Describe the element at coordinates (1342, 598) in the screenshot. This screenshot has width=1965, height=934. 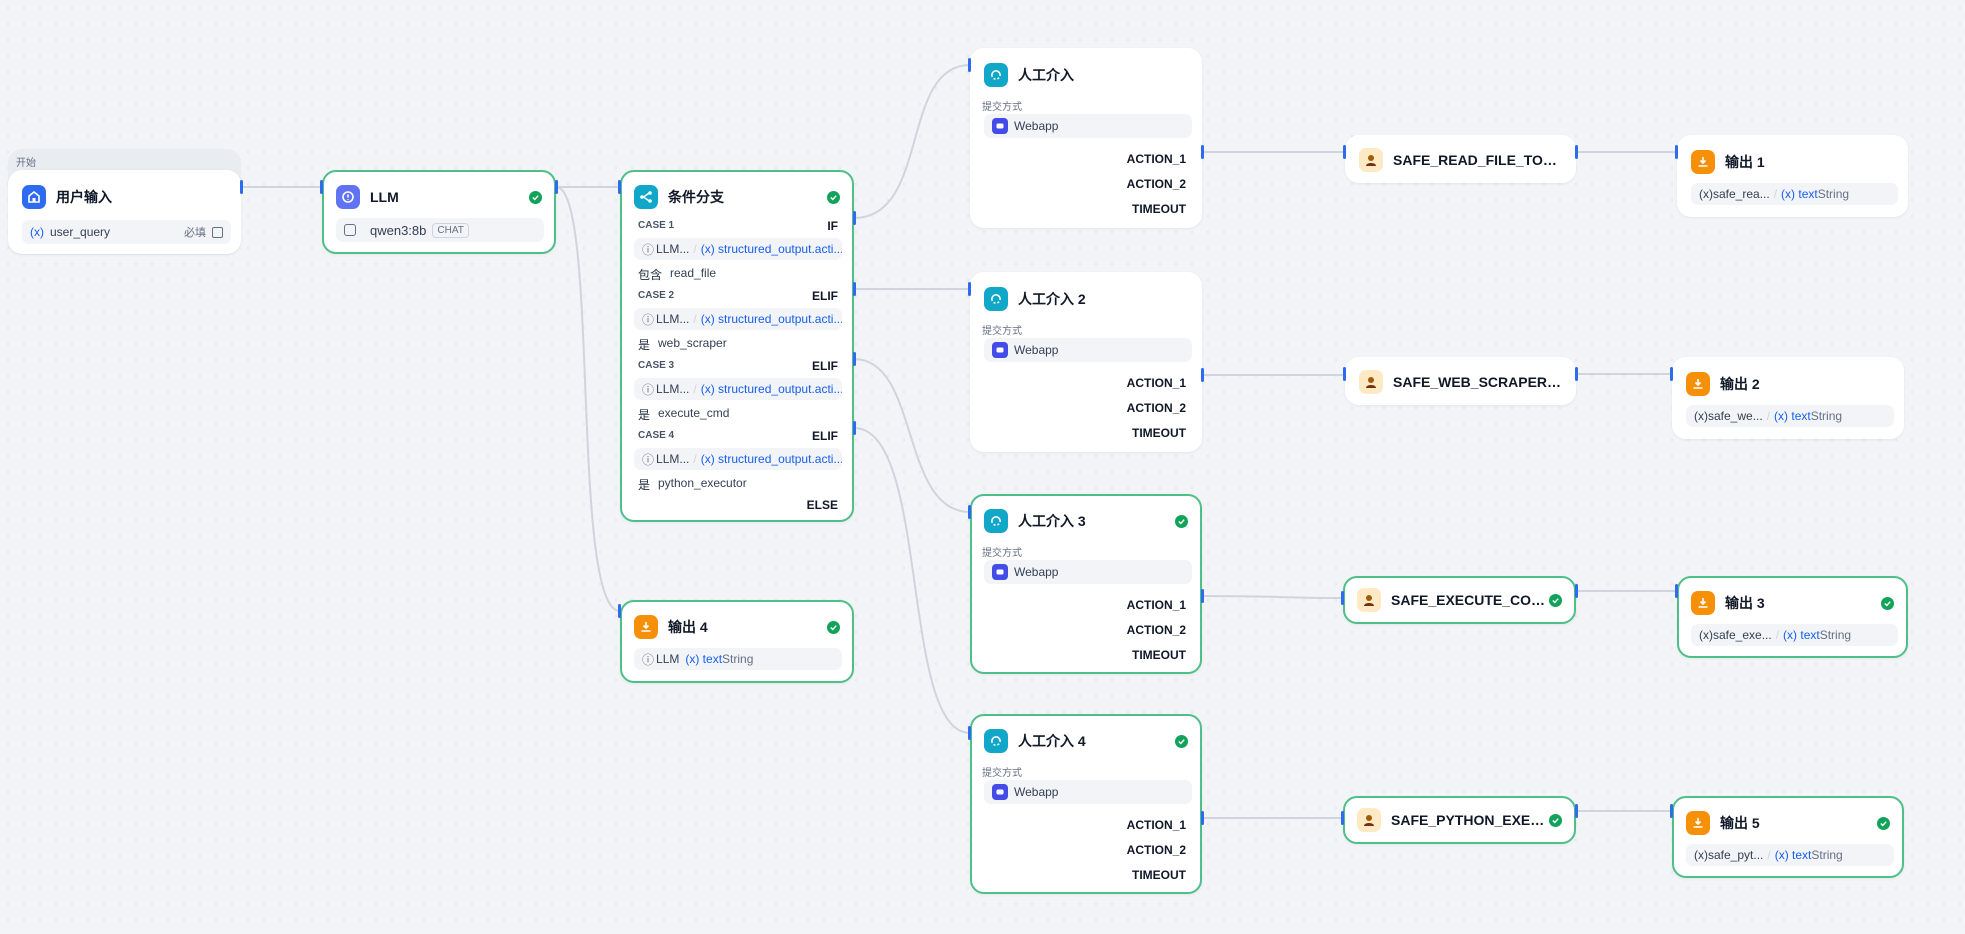
I see `tool3-in-handle` at that location.